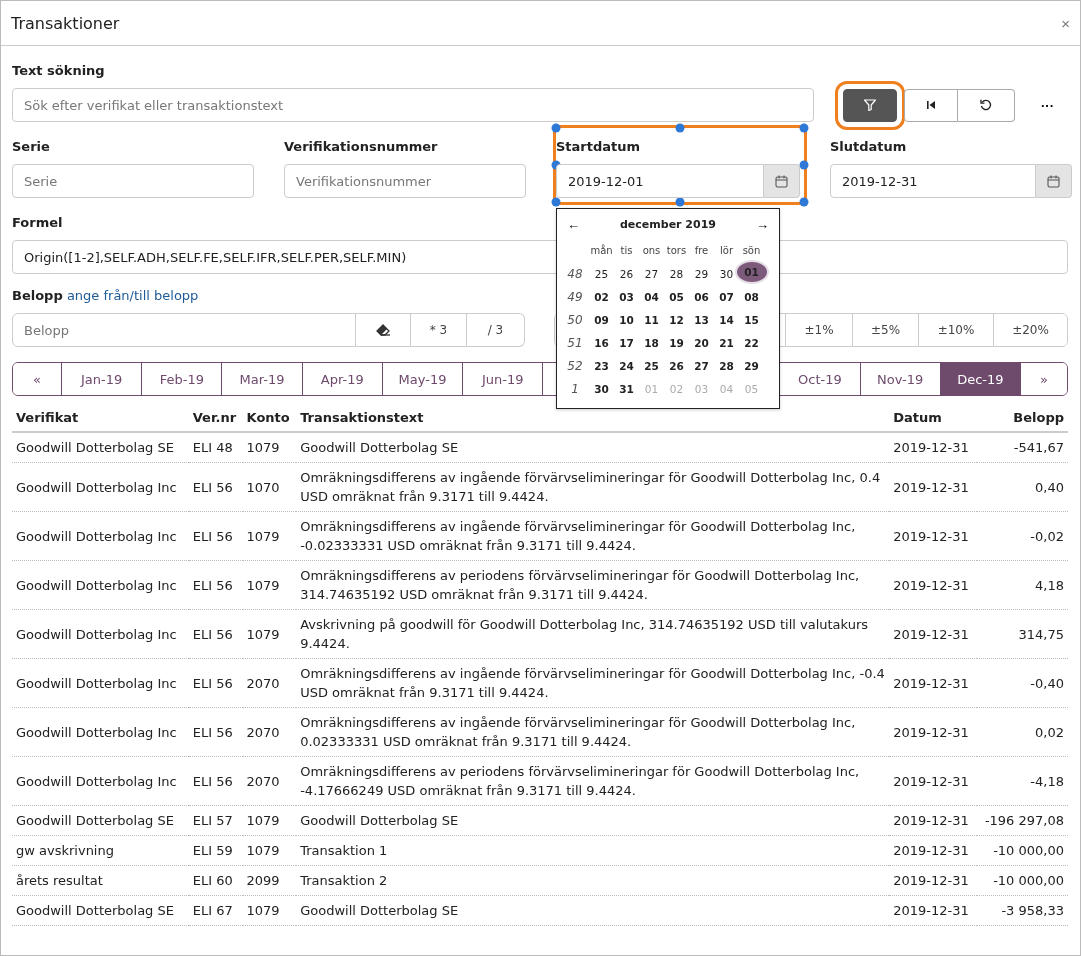 This screenshot has height=956, width=1081. What do you see at coordinates (651, 342) in the screenshot?
I see `calendar-day: 18` at bounding box center [651, 342].